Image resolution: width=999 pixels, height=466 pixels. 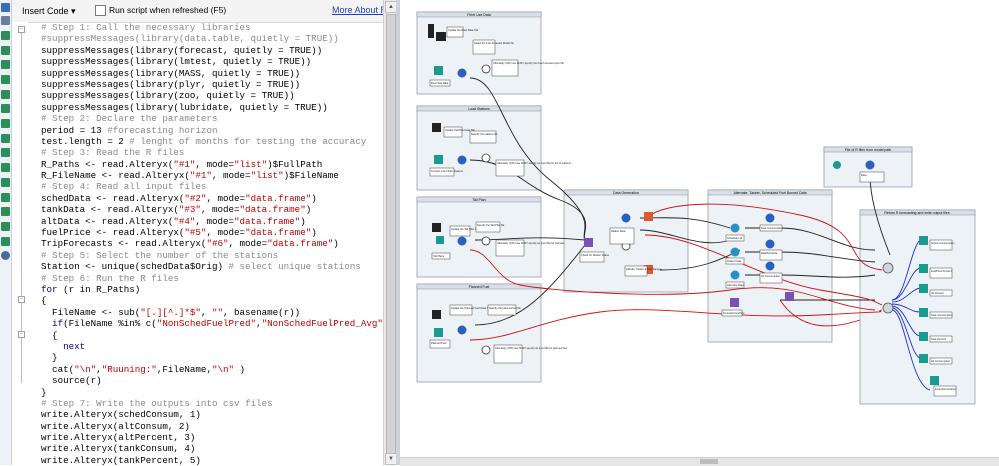 I want to click on container-load-stations: Load Stations, so click(x=479, y=148).